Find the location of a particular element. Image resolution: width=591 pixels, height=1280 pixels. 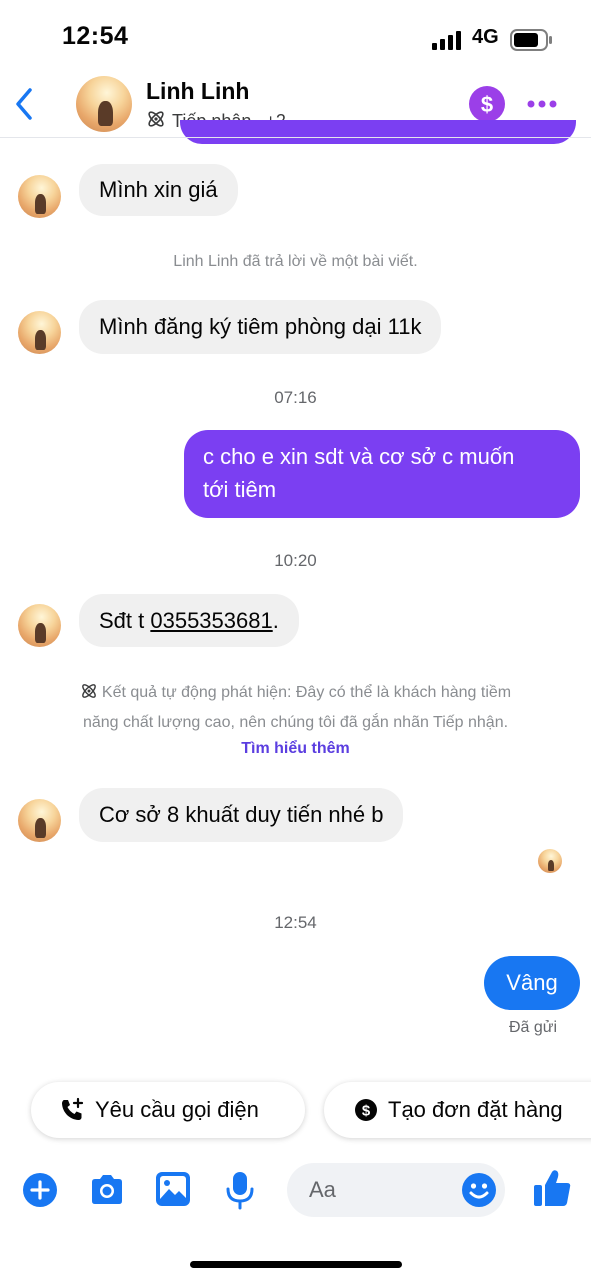

signal-icon is located at coordinates (448, 40).